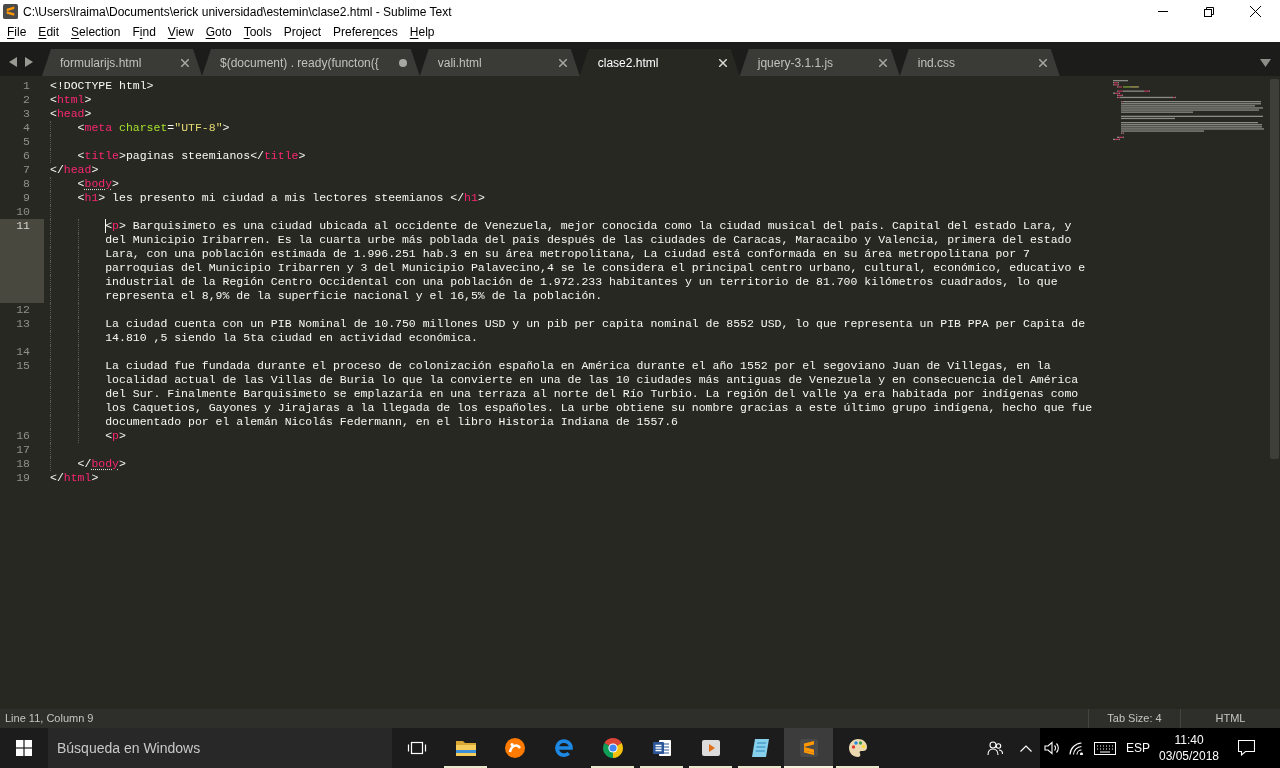  What do you see at coordinates (26, 142) in the screenshot?
I see `line-number: 5` at bounding box center [26, 142].